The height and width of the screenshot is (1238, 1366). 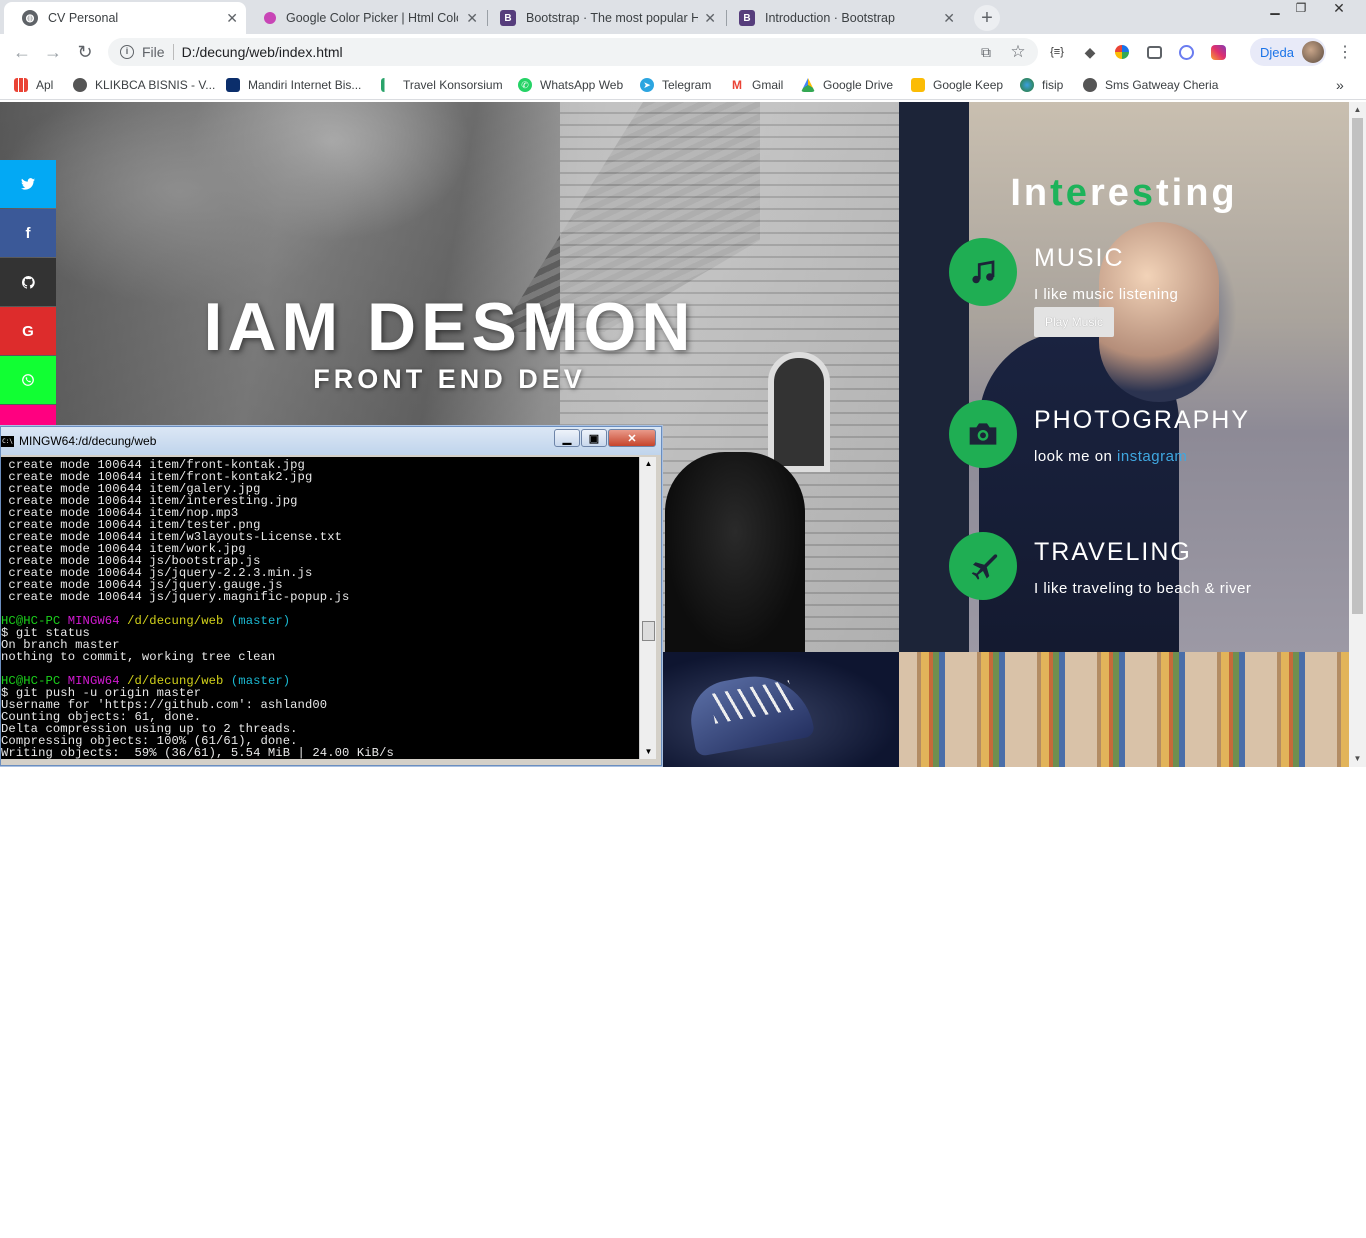 What do you see at coordinates (28, 331) in the screenshot?
I see `google-icon: G` at bounding box center [28, 331].